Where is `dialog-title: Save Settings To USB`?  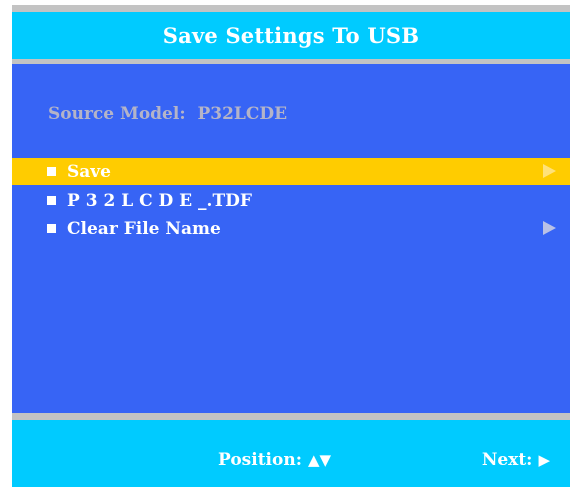
dialog-title: Save Settings To USB is located at coordinates (291, 35).